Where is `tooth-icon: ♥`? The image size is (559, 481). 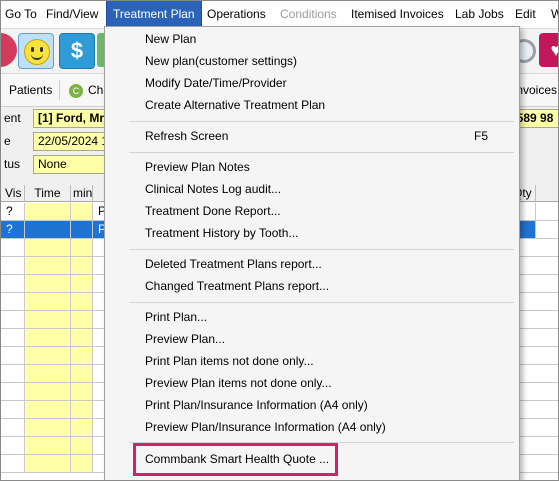 tooth-icon: ♥ is located at coordinates (548, 50).